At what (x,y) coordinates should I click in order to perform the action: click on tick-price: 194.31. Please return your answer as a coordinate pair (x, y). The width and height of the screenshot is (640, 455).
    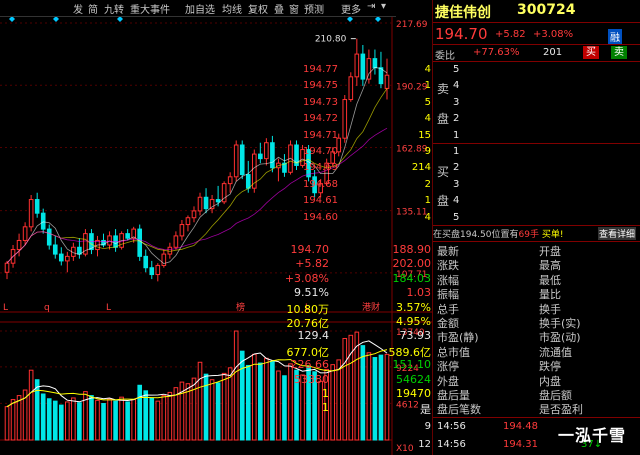
    Looking at the image, I should click on (520, 444).